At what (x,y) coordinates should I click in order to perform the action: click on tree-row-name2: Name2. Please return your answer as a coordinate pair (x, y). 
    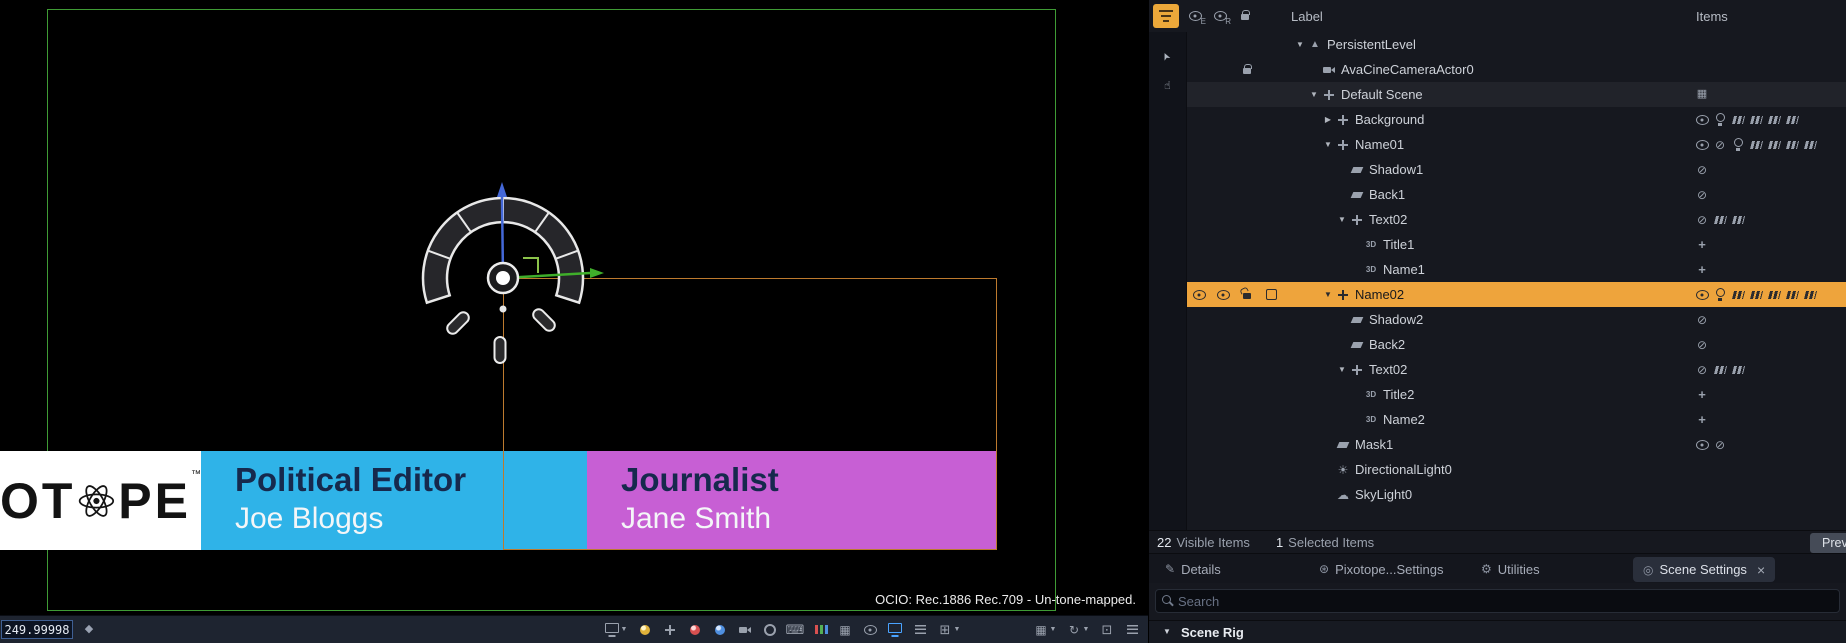
    Looking at the image, I should click on (1516, 419).